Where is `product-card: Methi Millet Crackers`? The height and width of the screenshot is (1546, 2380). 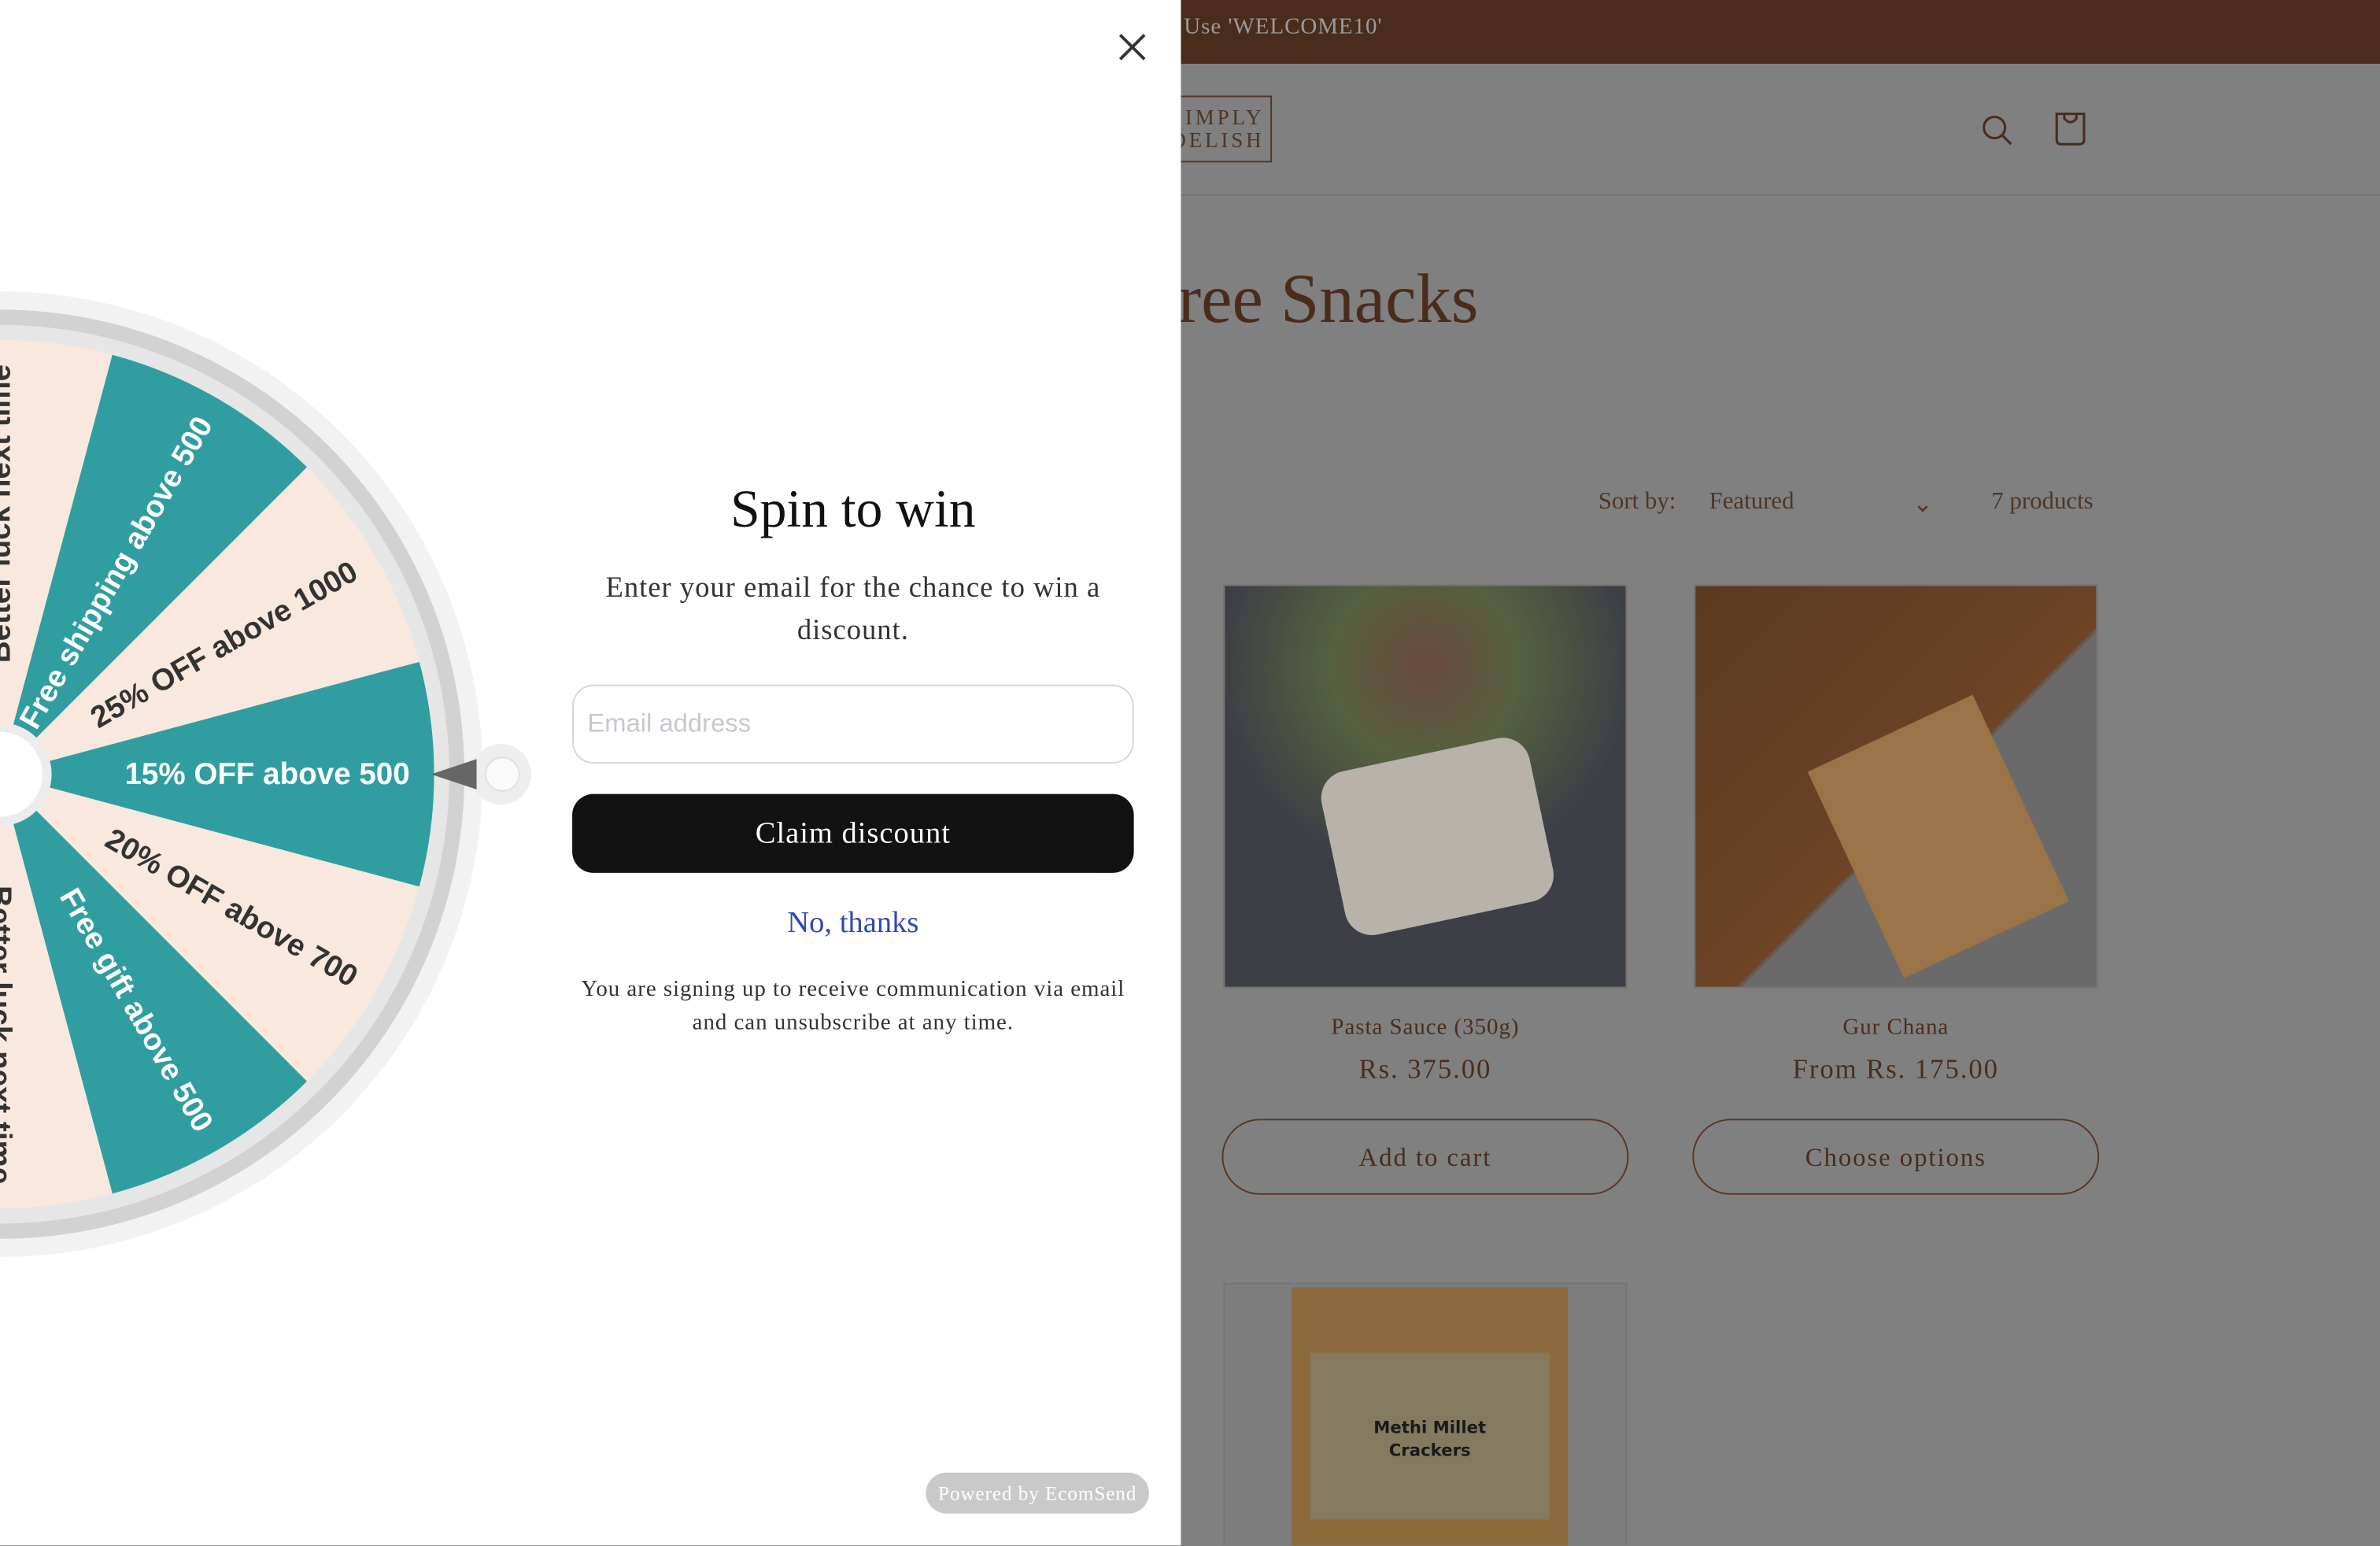
product-card: Methi Millet Crackers is located at coordinates (1425, 1414).